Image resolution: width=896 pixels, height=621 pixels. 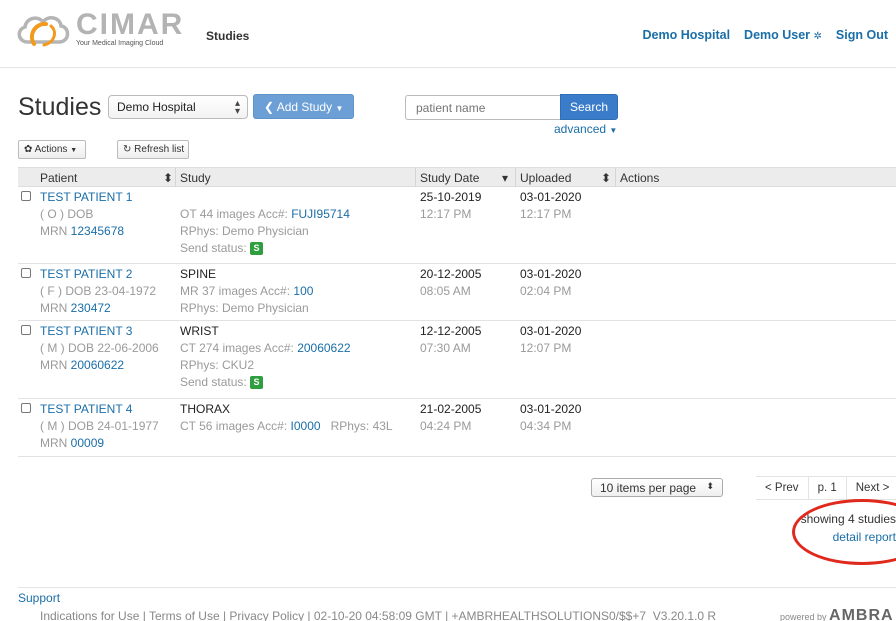 What do you see at coordinates (861, 614) in the screenshot?
I see `ambra-logo: AMBRA` at bounding box center [861, 614].